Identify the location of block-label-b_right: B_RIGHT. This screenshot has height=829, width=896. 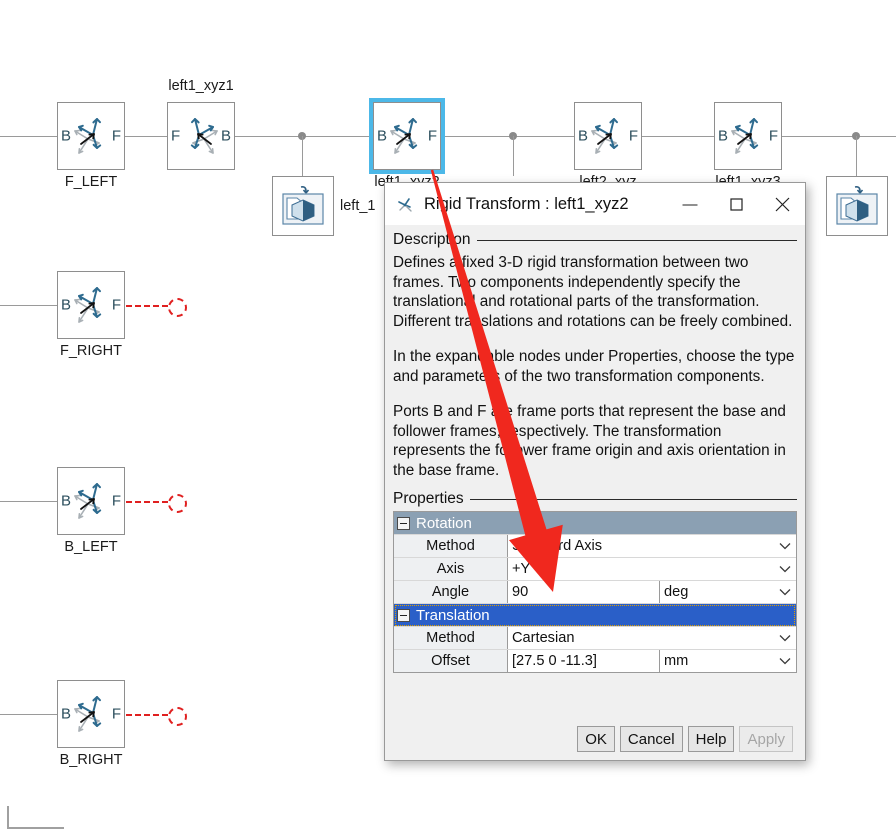
(91, 760).